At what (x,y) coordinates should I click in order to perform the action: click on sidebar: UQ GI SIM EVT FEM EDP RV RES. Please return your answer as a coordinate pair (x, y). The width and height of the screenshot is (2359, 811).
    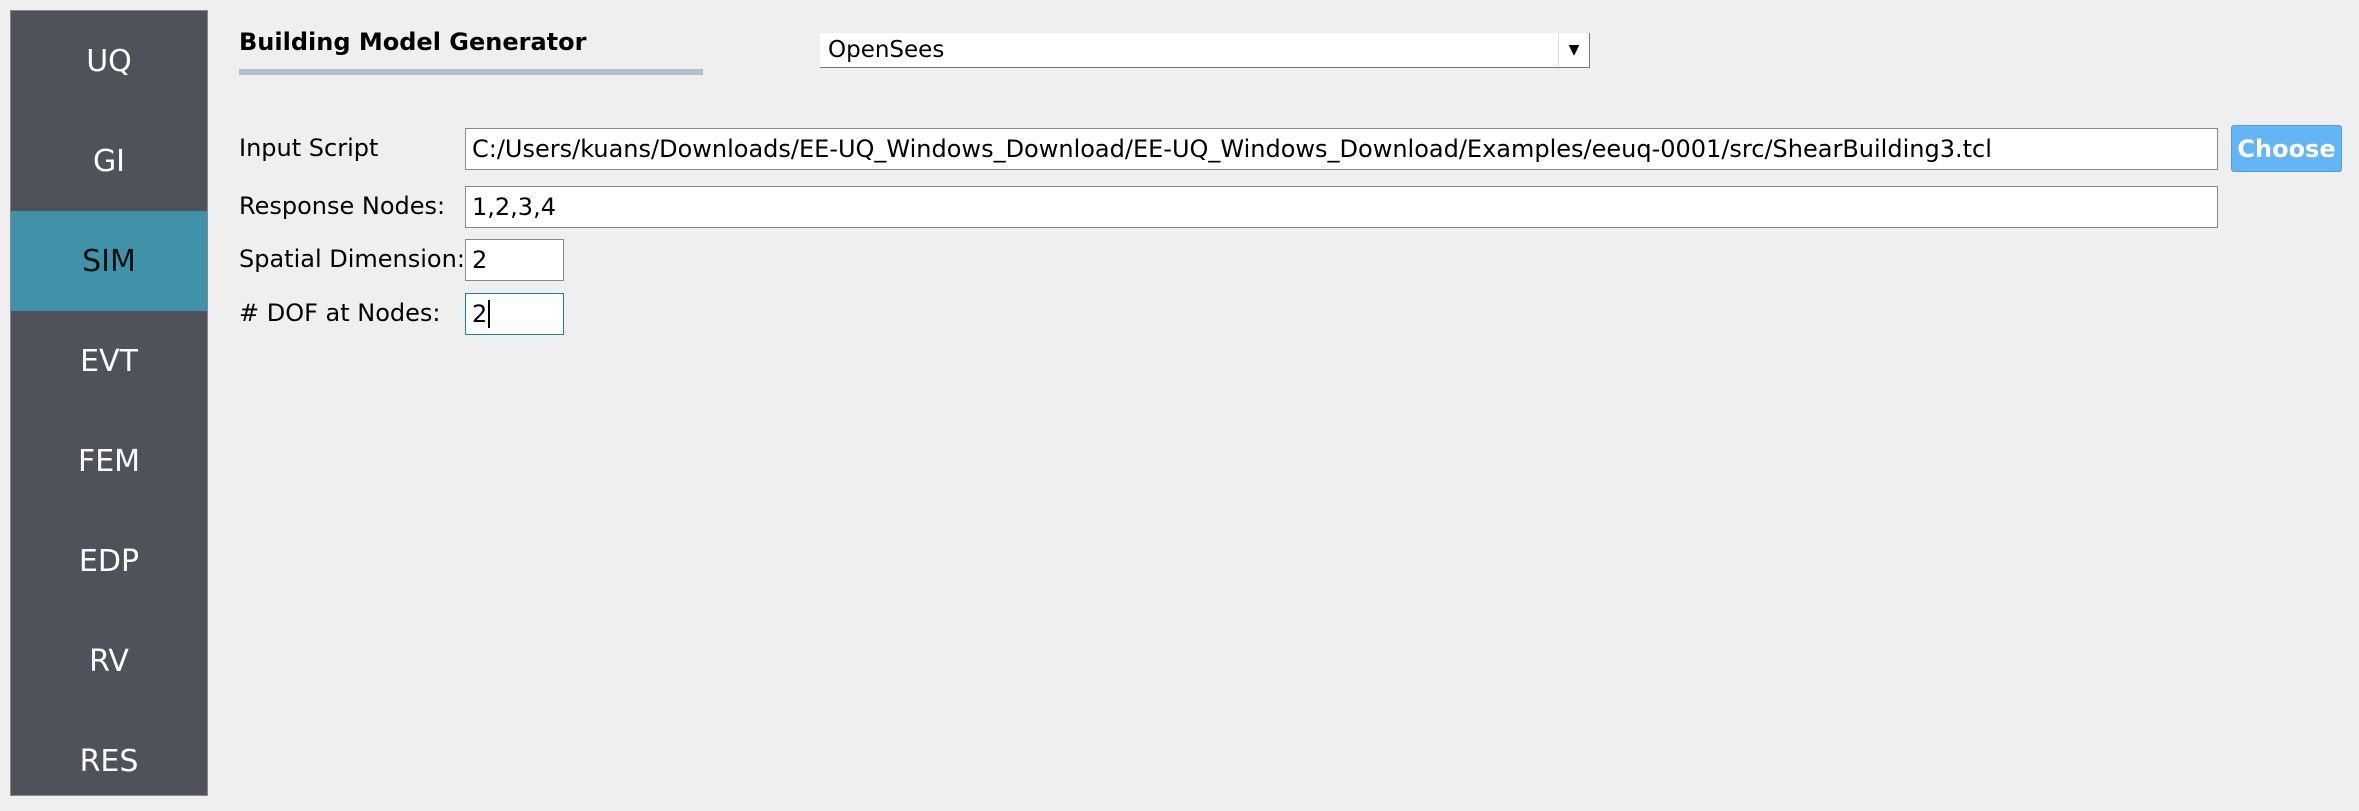
    Looking at the image, I should click on (109, 403).